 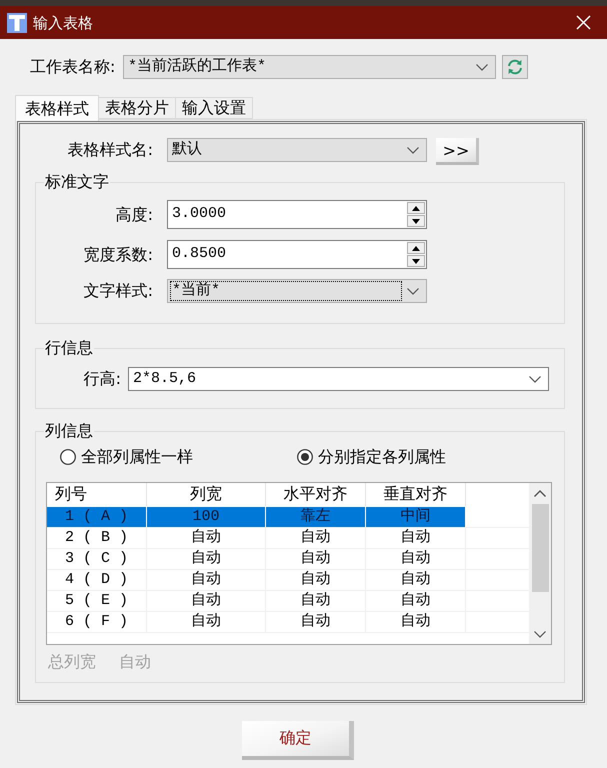 I want to click on table-cell: 4 ( D ), so click(x=97, y=580).